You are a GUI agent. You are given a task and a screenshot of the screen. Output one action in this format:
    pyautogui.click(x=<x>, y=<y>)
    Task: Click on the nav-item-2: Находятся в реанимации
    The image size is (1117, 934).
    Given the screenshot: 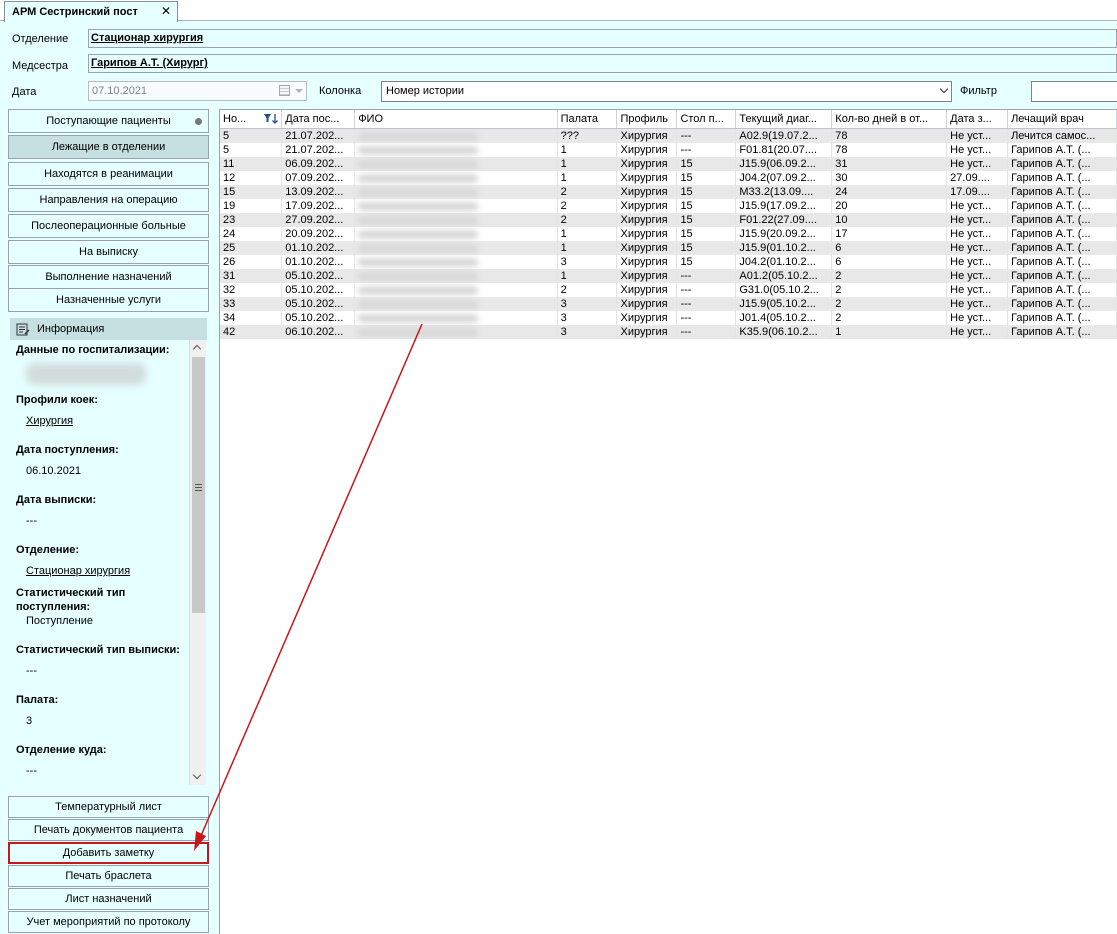 What is the action you would take?
    pyautogui.click(x=108, y=174)
    